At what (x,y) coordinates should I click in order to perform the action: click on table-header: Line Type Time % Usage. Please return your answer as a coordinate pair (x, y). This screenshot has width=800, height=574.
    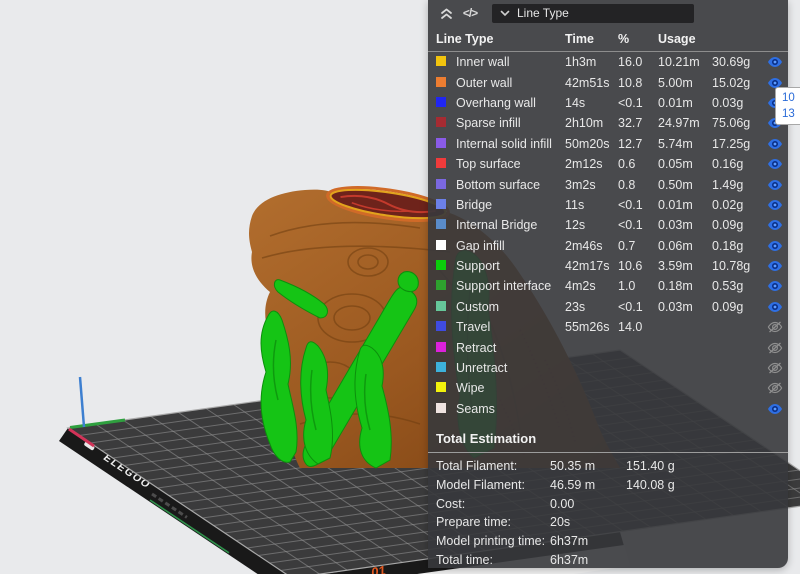
    Looking at the image, I should click on (608, 39).